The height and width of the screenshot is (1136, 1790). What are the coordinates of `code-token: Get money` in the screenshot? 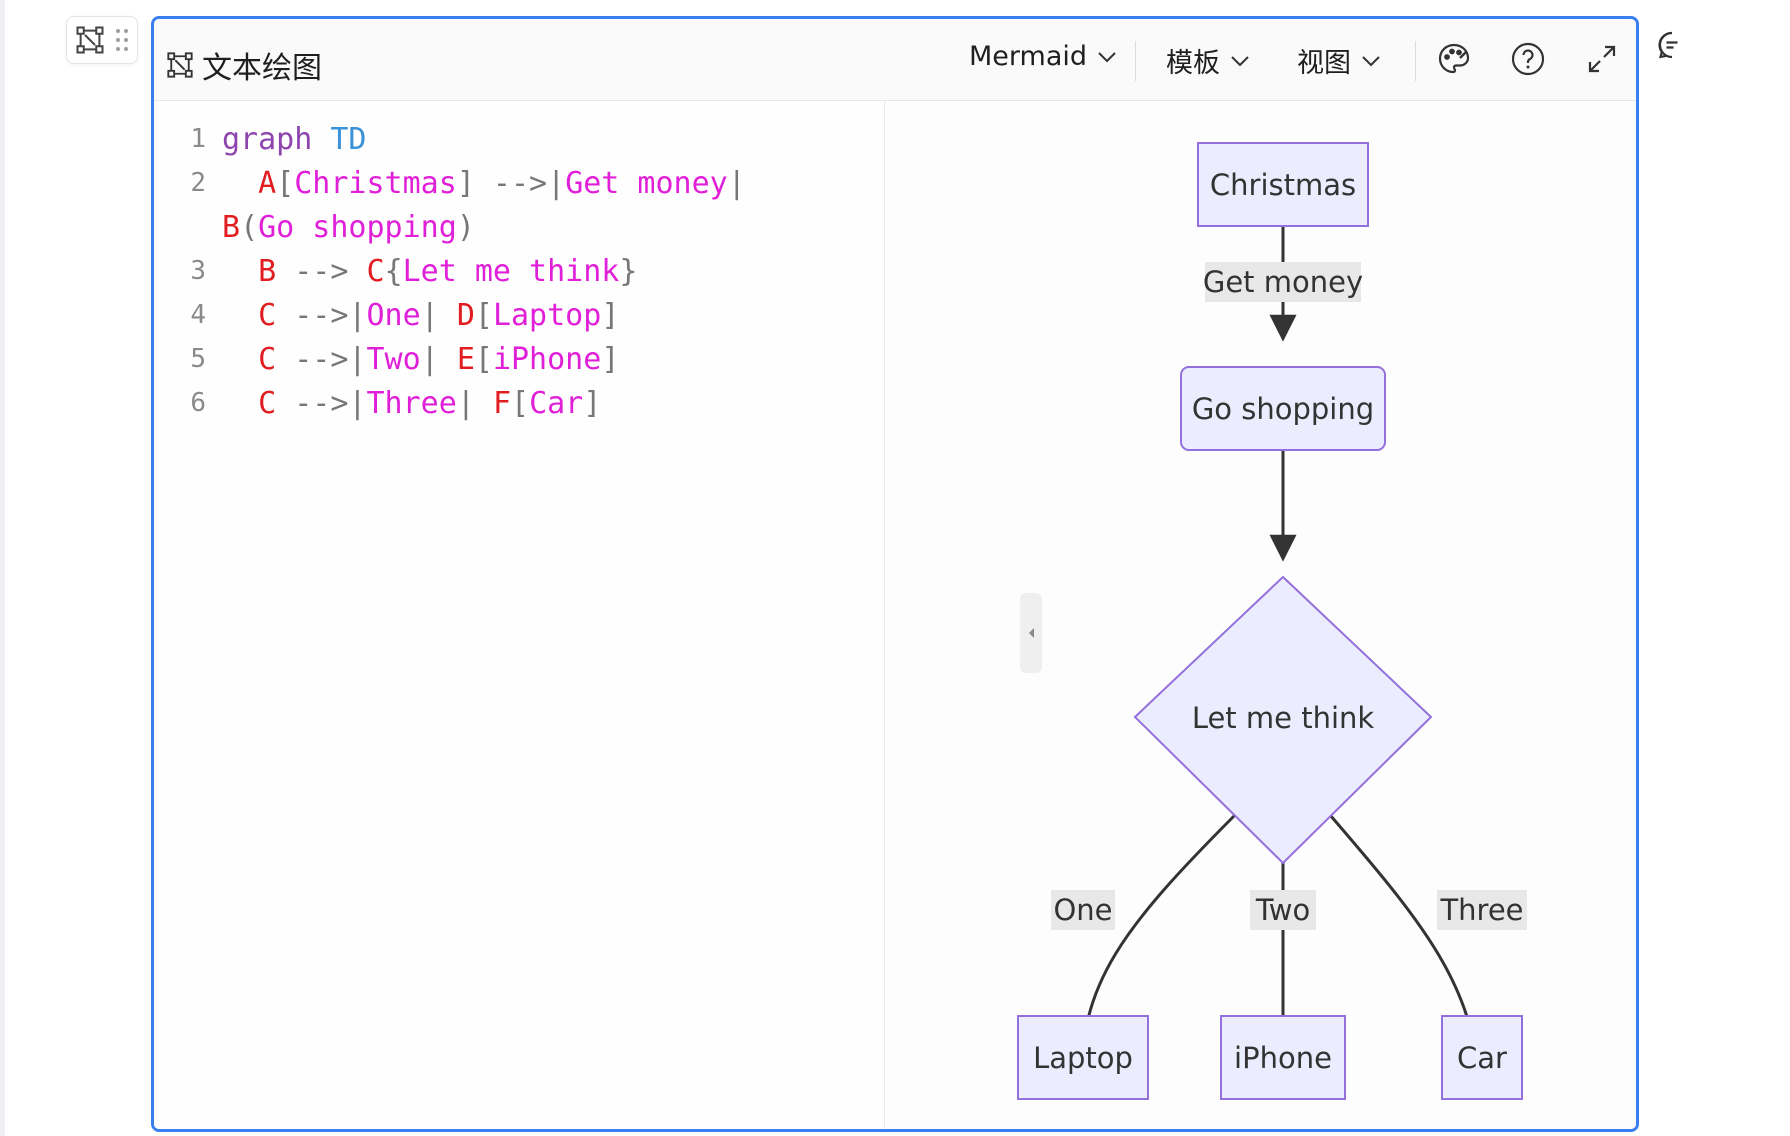 It's located at (646, 183).